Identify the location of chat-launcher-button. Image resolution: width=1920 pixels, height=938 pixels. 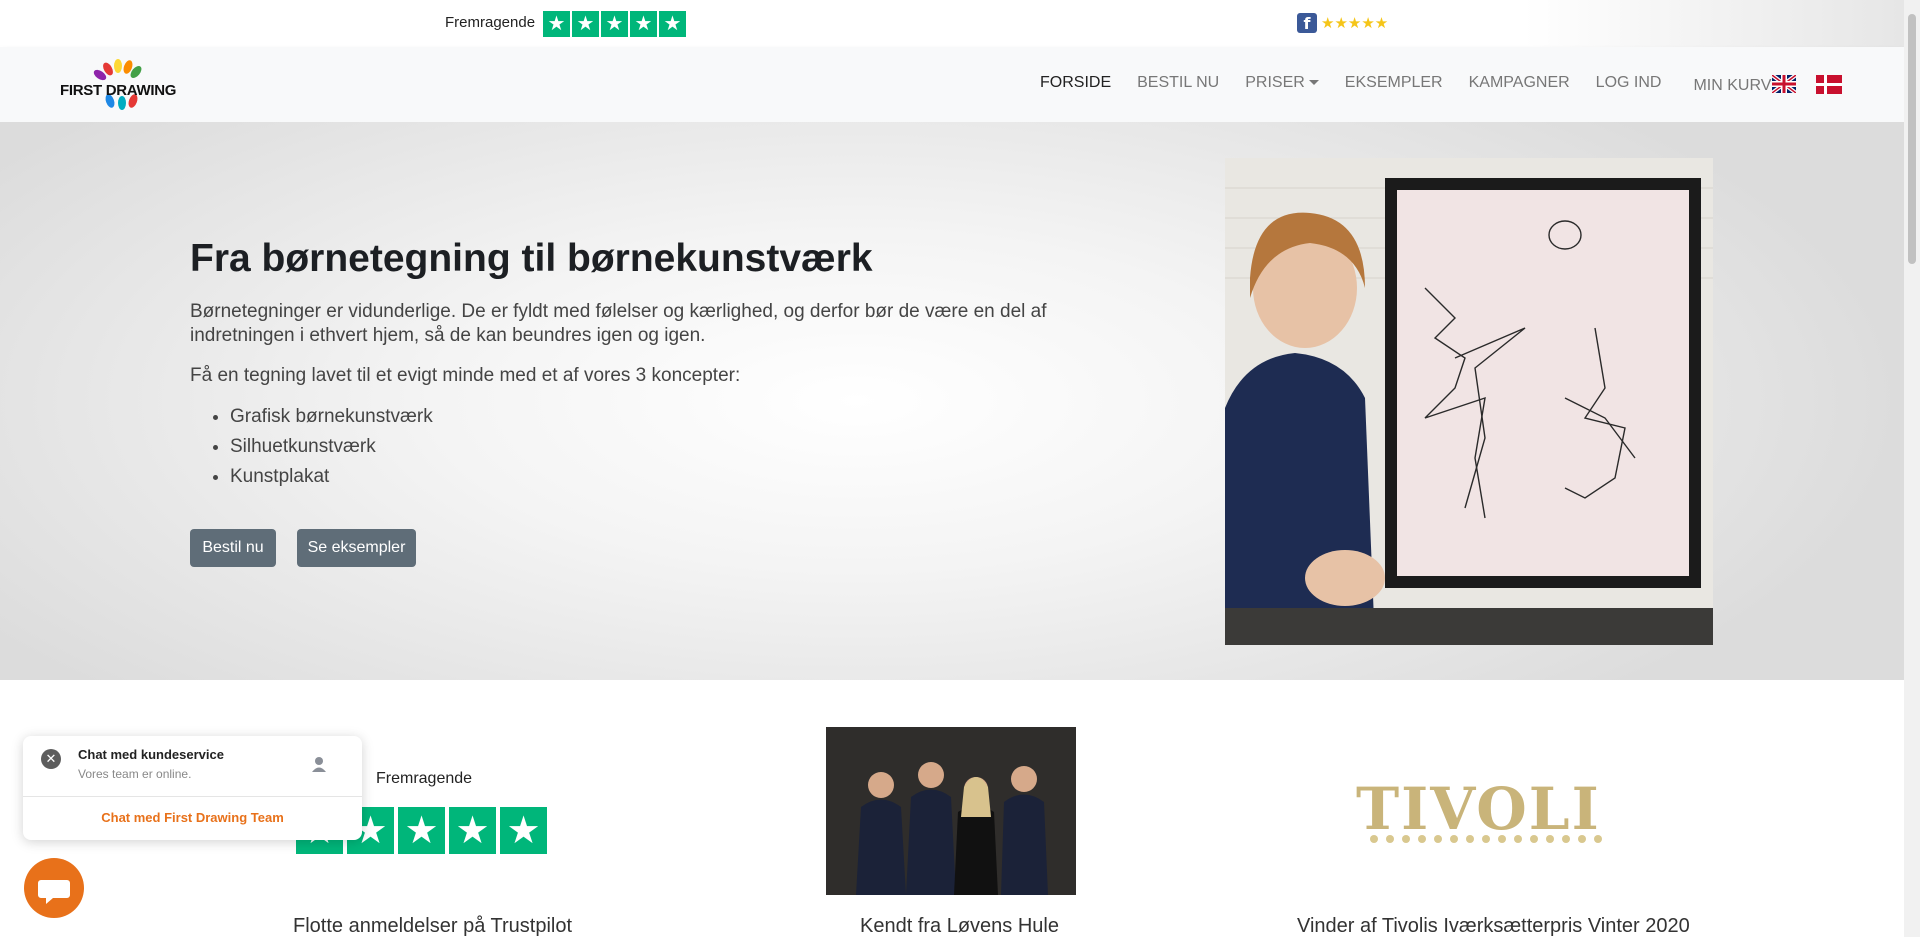
(54, 888).